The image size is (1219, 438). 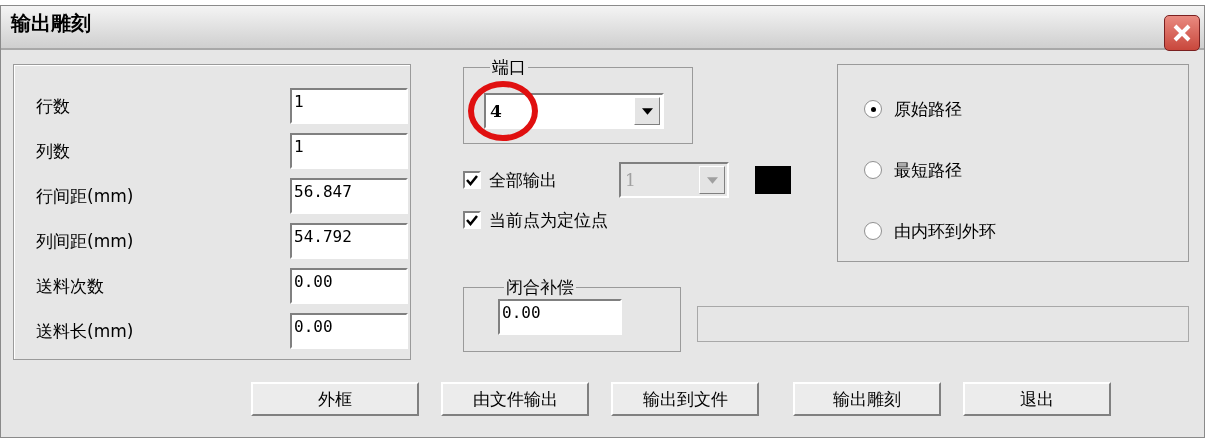 What do you see at coordinates (515, 399) in the screenshot?
I see `dialog-button: 由文件输出` at bounding box center [515, 399].